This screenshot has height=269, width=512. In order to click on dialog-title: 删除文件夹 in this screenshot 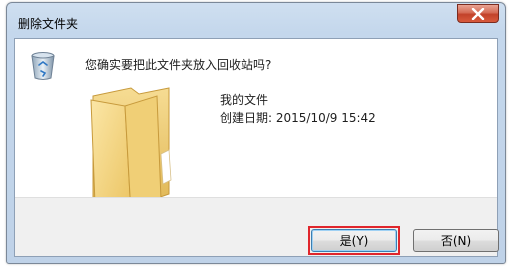, I will do `click(48, 24)`.